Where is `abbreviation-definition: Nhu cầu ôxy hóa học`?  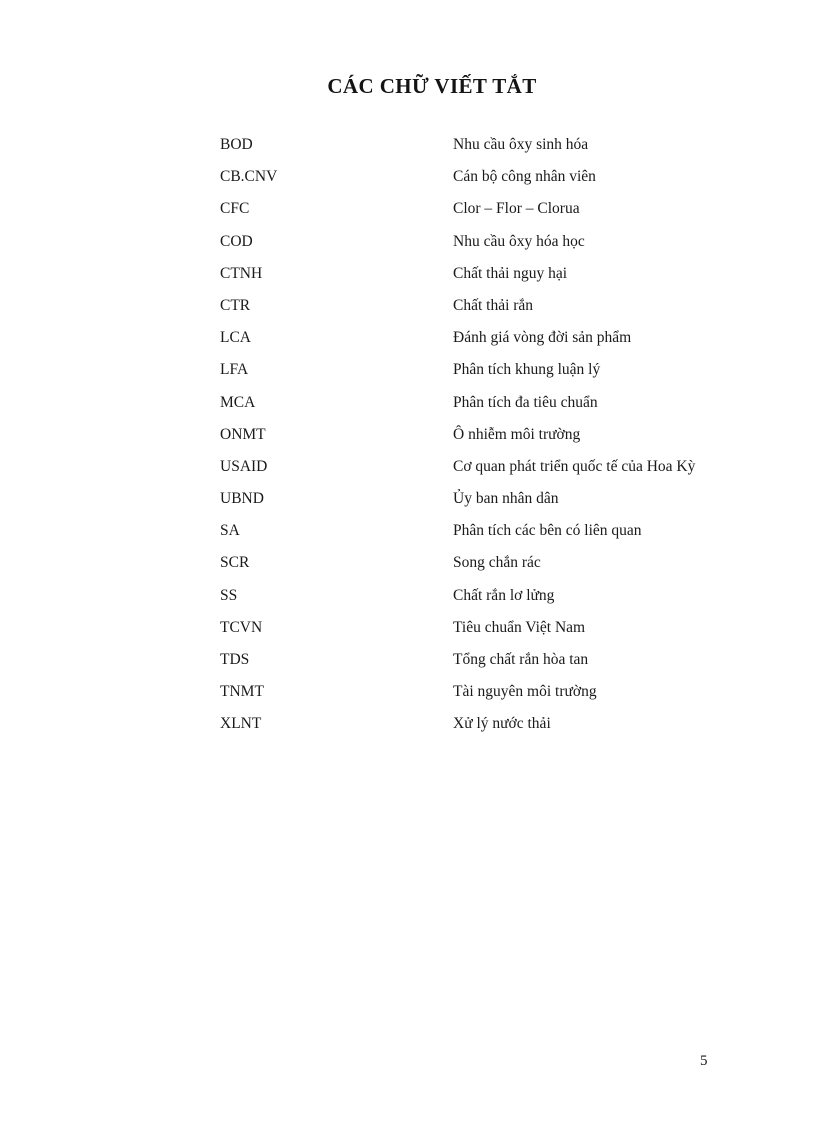
abbreviation-definition: Nhu cầu ôxy hóa học is located at coordinates (519, 241).